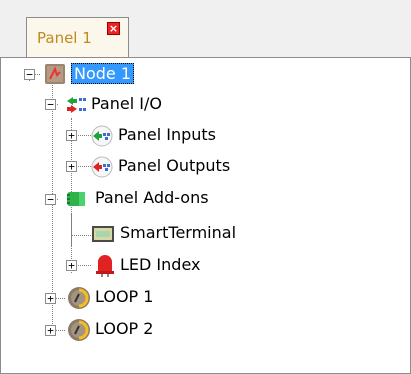 This screenshot has width=411, height=374. What do you see at coordinates (152, 197) in the screenshot?
I see `tree-item-panel-addons: Panel Add-ons` at bounding box center [152, 197].